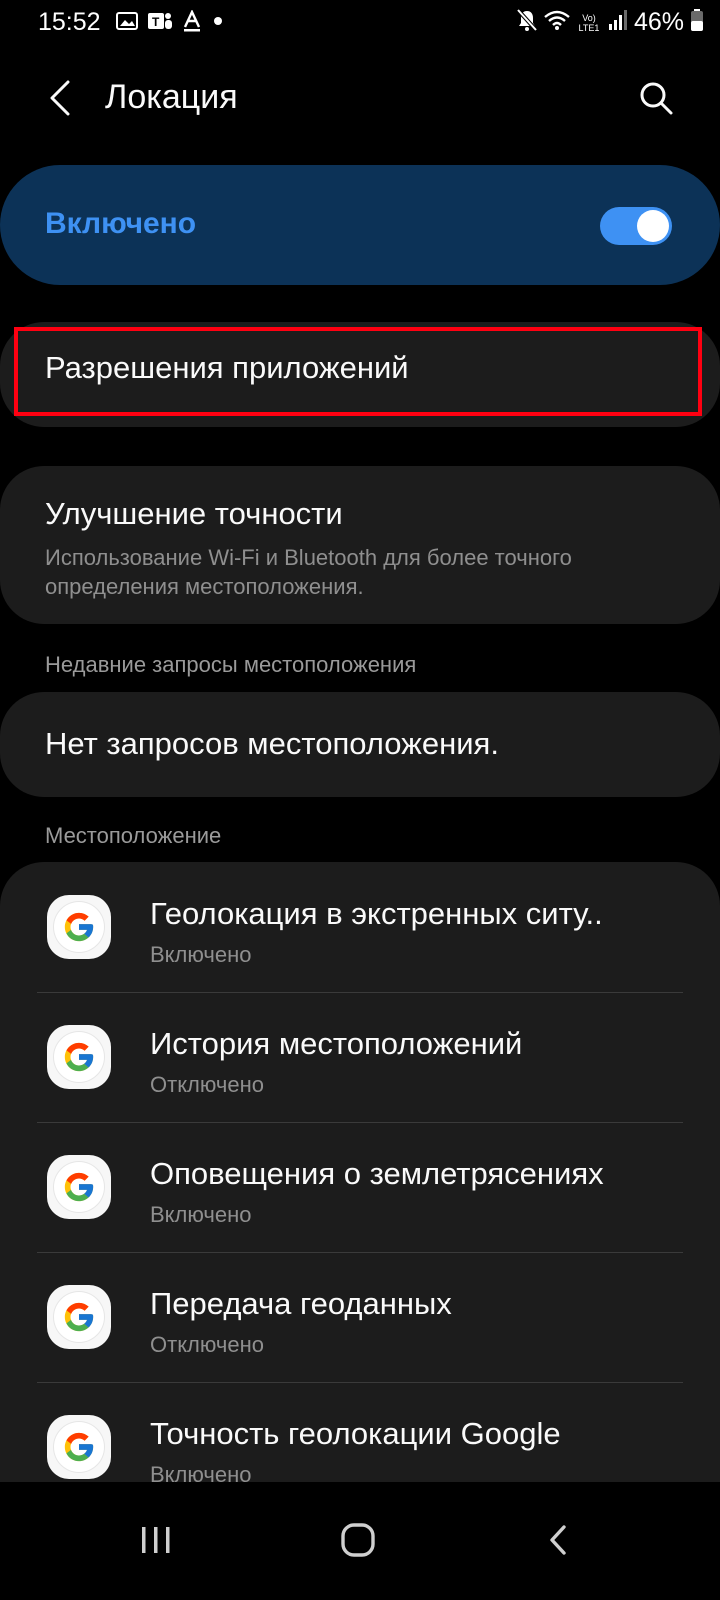 Image resolution: width=720 pixels, height=1600 pixels. I want to click on home-button, so click(358, 1542).